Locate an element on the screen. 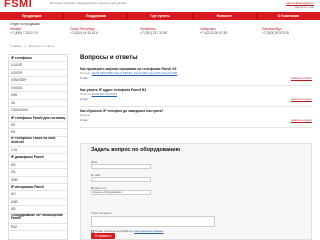 The height and width of the screenshot is (240, 320). sidebar-category-hotel-phones: IP телефоны Fanvil для гостиниц is located at coordinates (38, 118).